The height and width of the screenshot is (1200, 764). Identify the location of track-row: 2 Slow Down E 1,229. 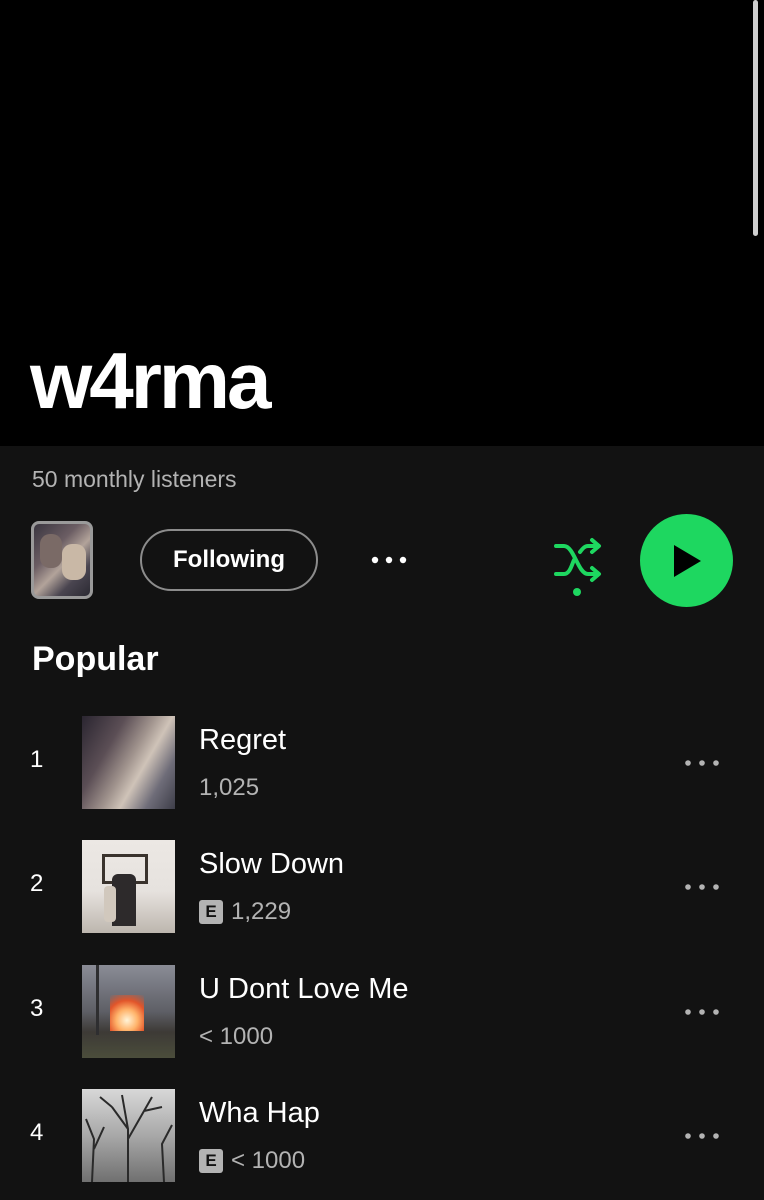
(382, 888).